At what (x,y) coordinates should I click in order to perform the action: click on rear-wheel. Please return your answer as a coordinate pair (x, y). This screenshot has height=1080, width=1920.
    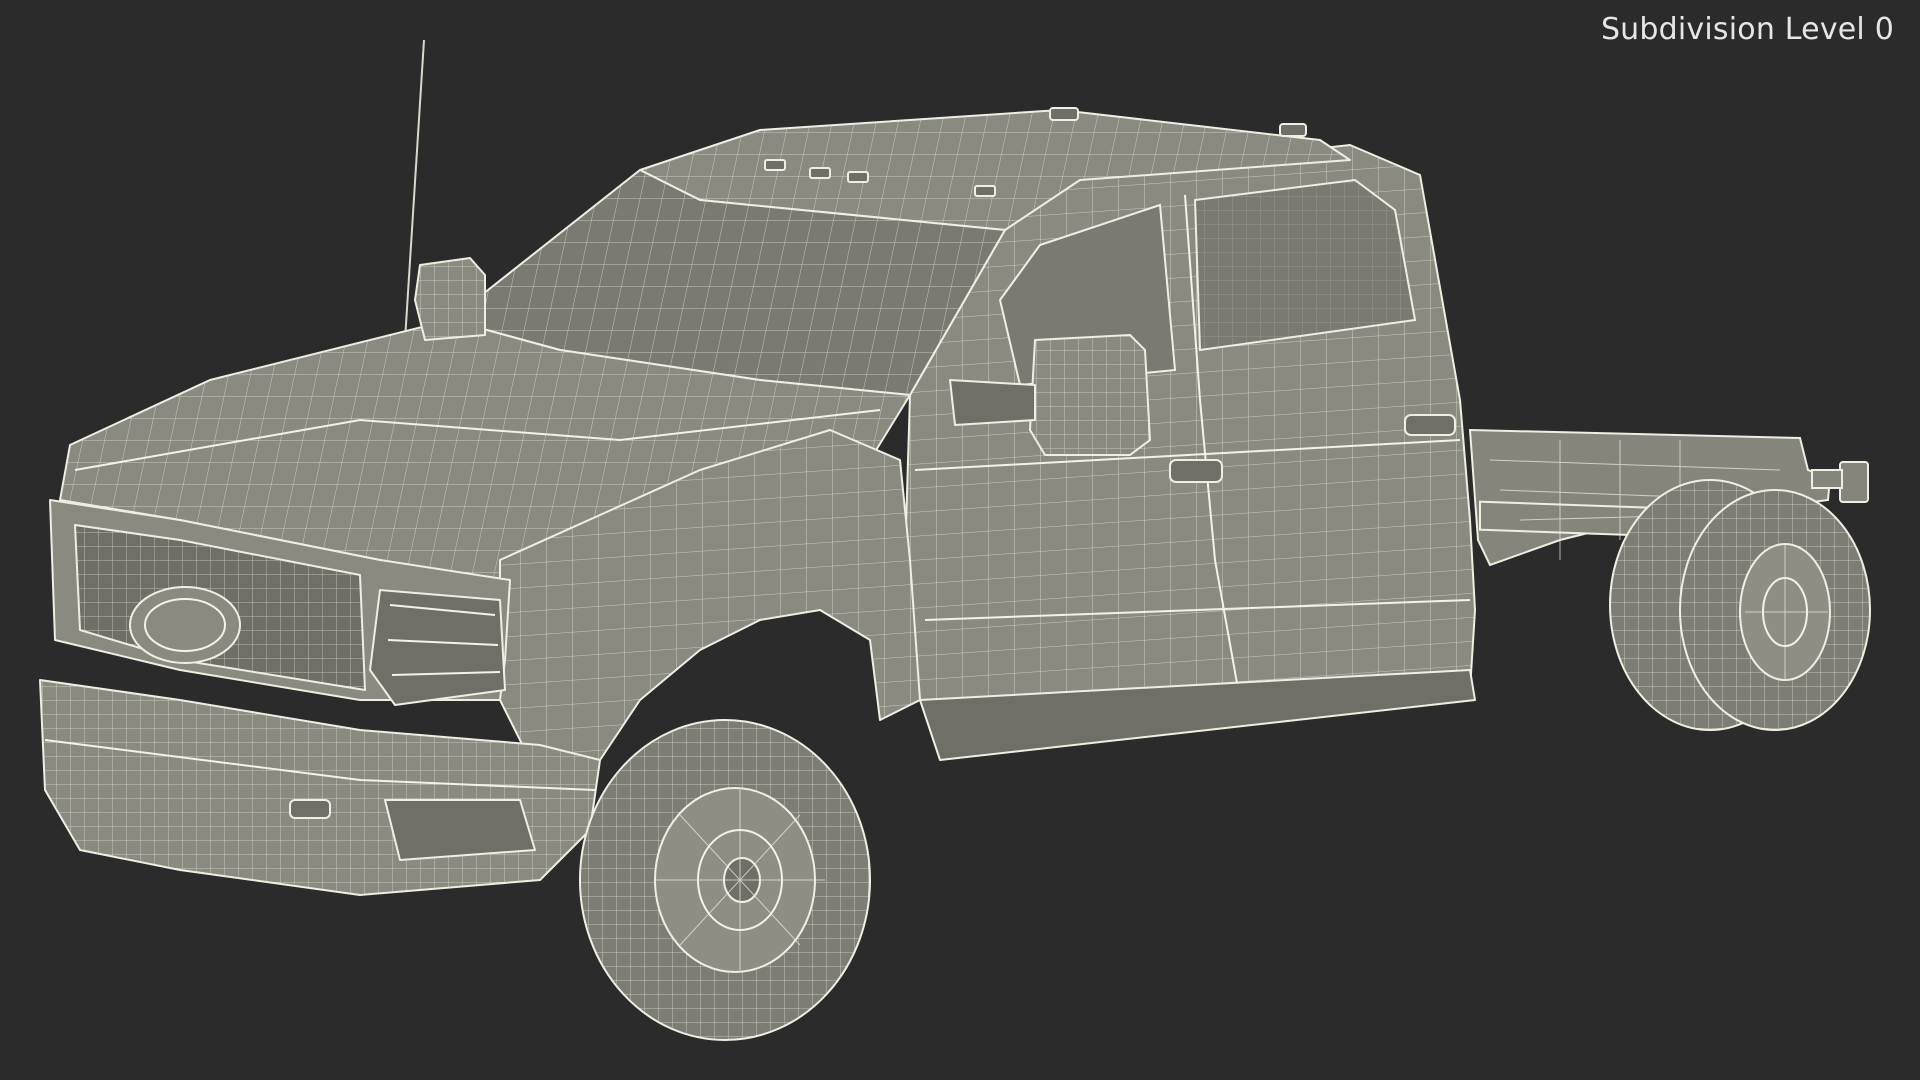
    Looking at the image, I should click on (1740, 605).